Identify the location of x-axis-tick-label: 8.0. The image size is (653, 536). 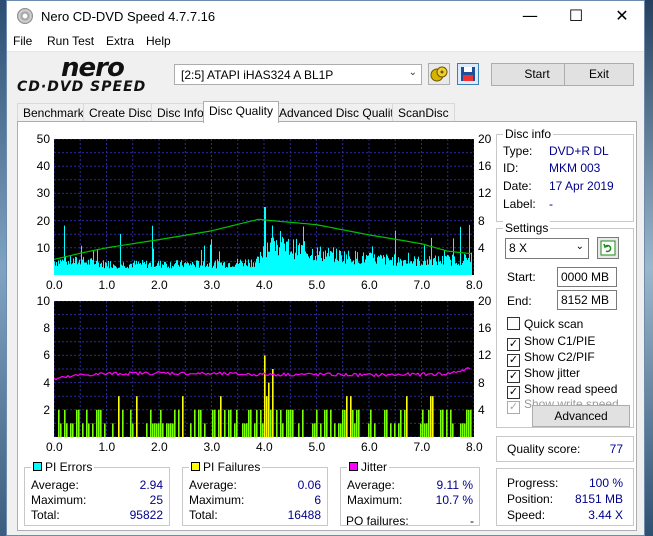
(474, 285).